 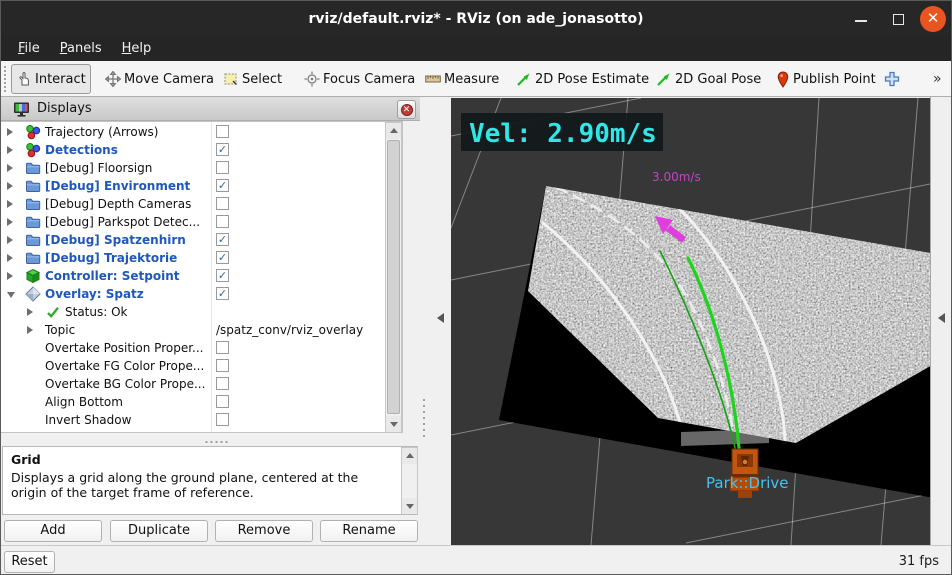 What do you see at coordinates (406, 109) in the screenshot?
I see `displays-panel-close-button: ✕` at bounding box center [406, 109].